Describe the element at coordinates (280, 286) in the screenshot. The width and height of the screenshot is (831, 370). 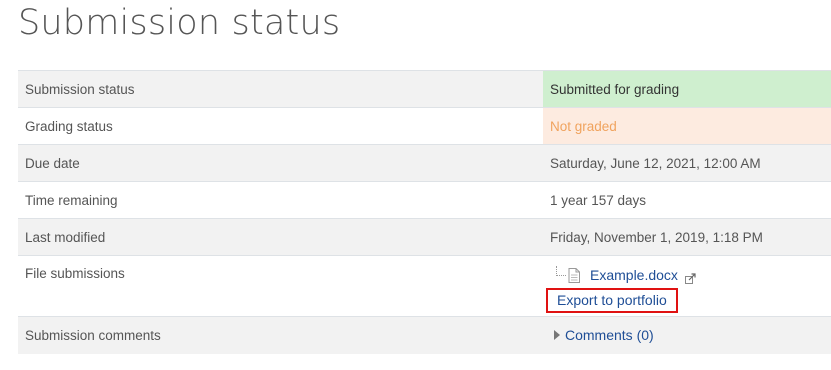
I see `row-label: File submissions` at that location.